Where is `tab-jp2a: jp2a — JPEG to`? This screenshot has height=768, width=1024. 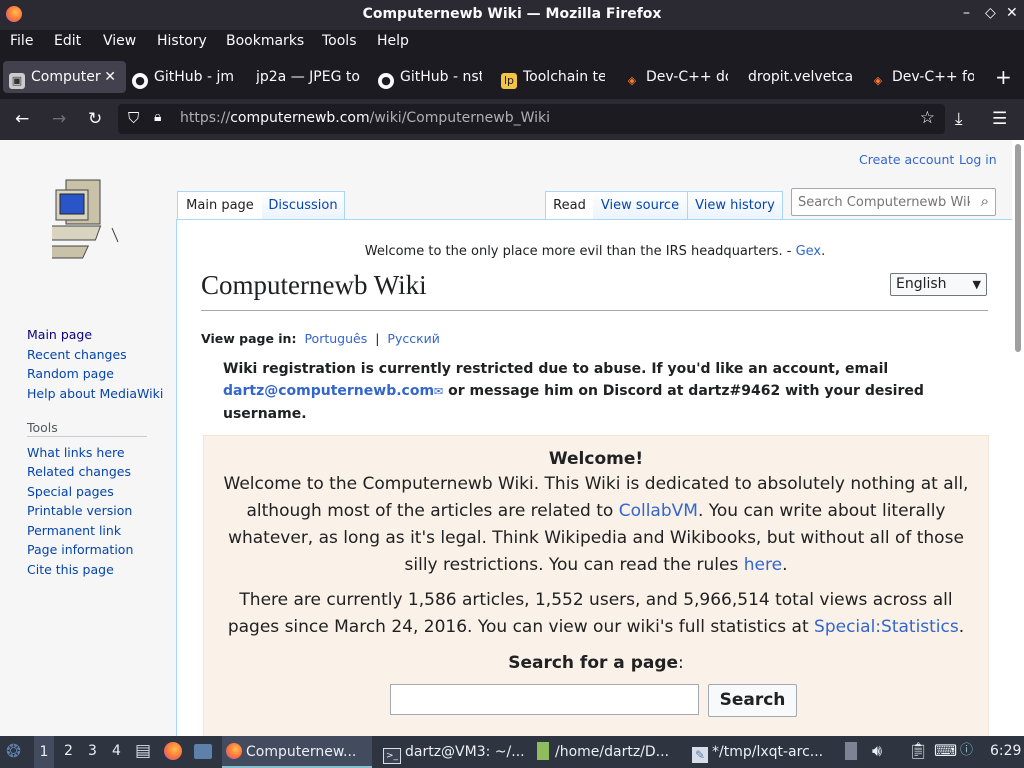
tab-jp2a: jp2a — JPEG to is located at coordinates (308, 77).